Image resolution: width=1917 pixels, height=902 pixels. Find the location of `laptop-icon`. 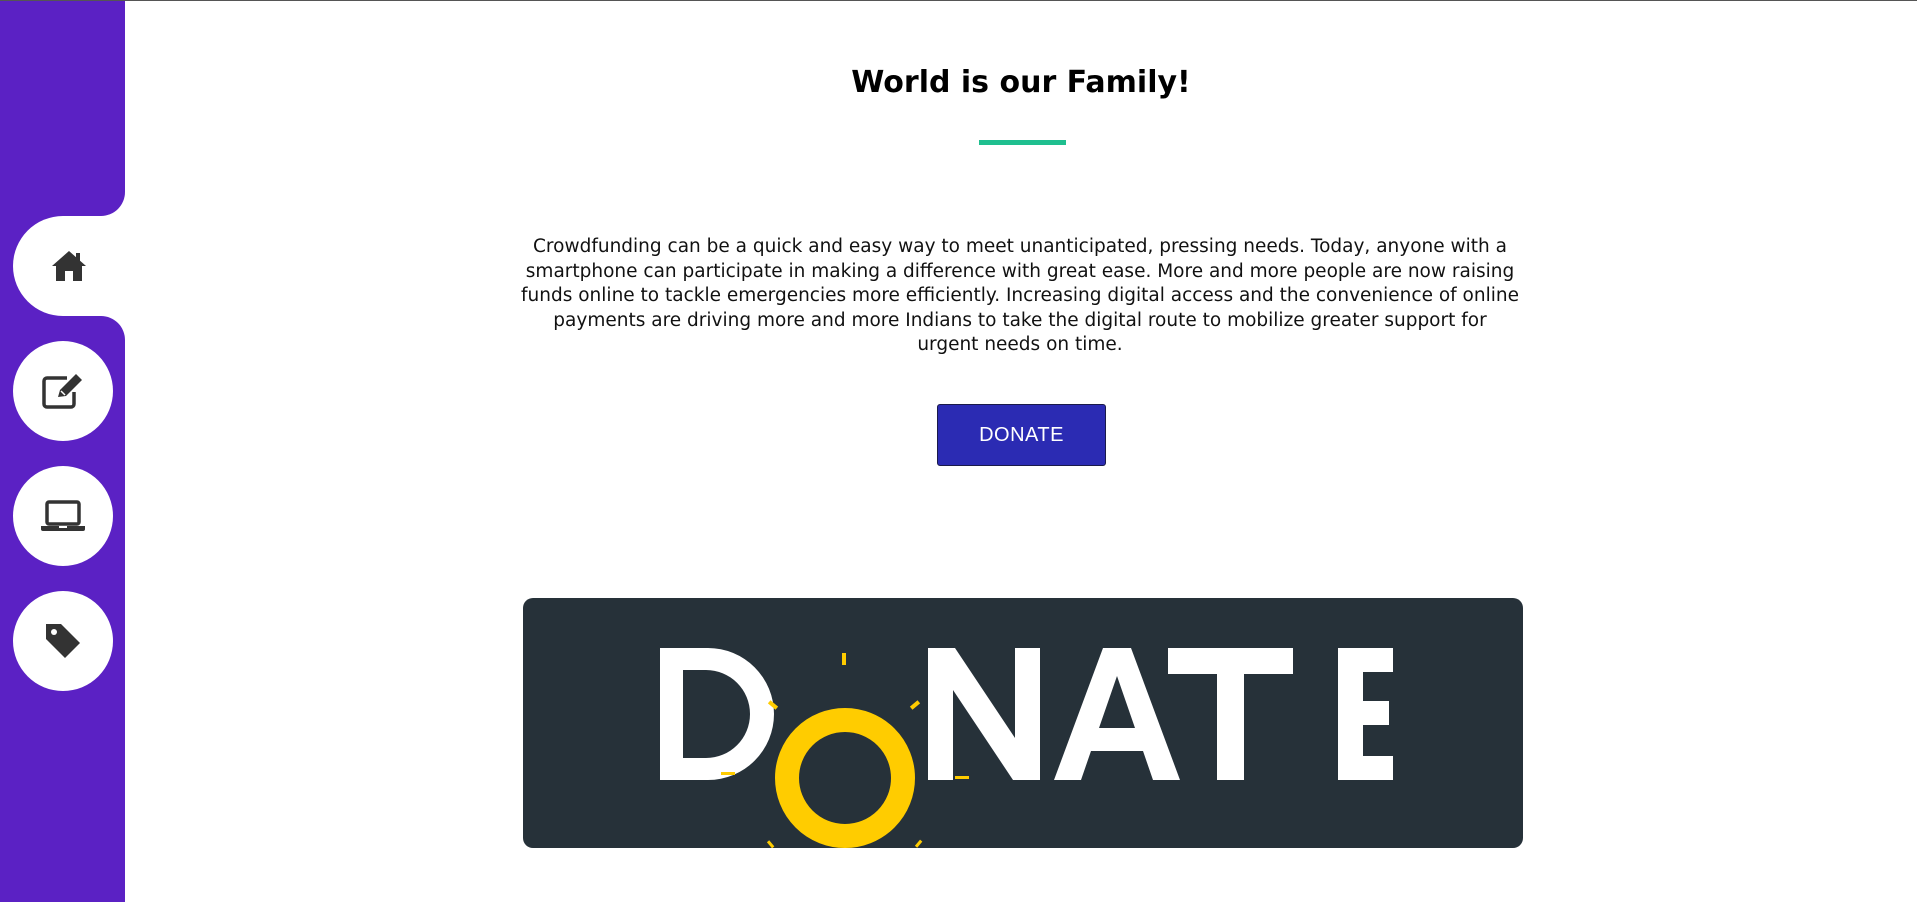

laptop-icon is located at coordinates (63, 516).